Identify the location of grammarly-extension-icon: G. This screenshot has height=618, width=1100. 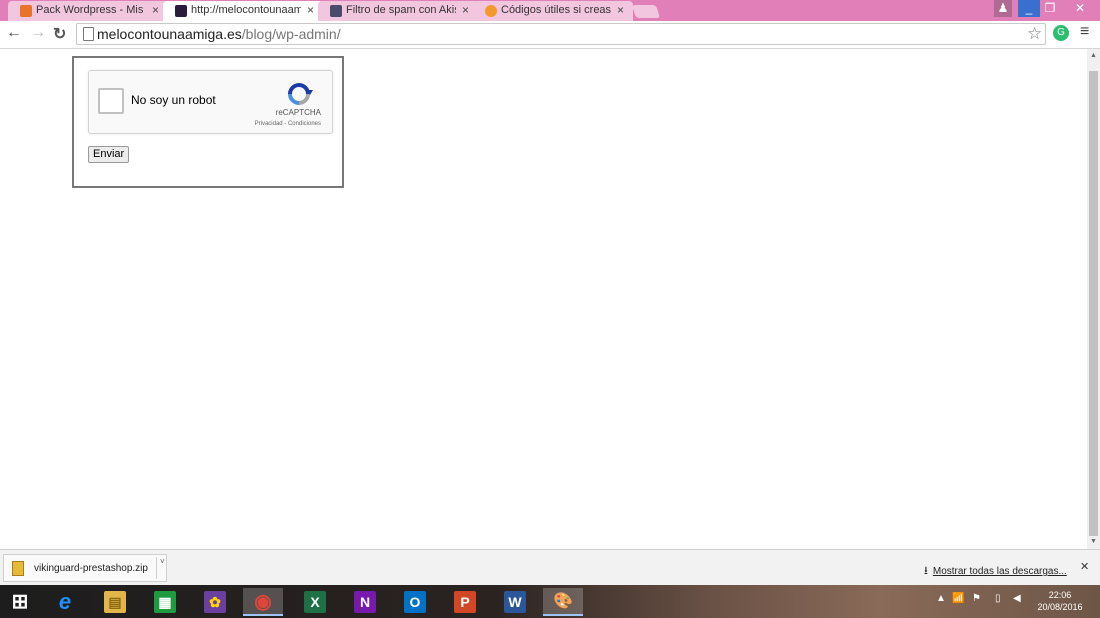
(1061, 33).